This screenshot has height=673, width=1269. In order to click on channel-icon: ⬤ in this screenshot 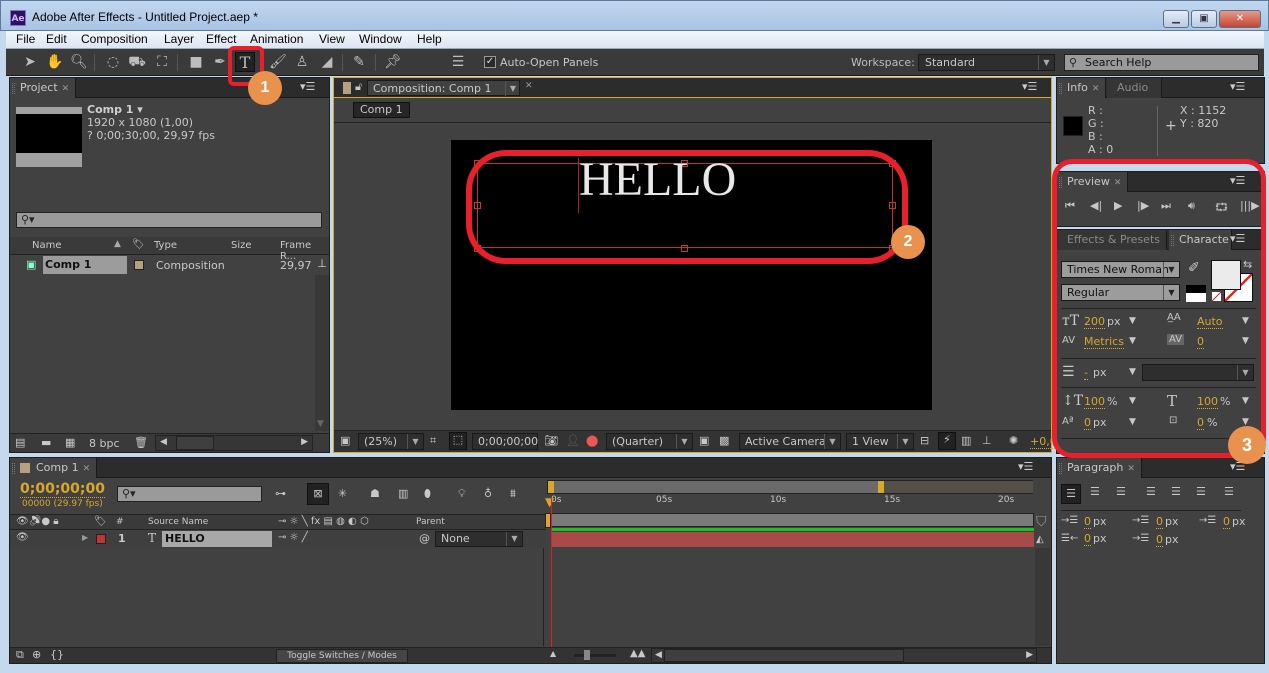, I will do `click(592, 440)`.